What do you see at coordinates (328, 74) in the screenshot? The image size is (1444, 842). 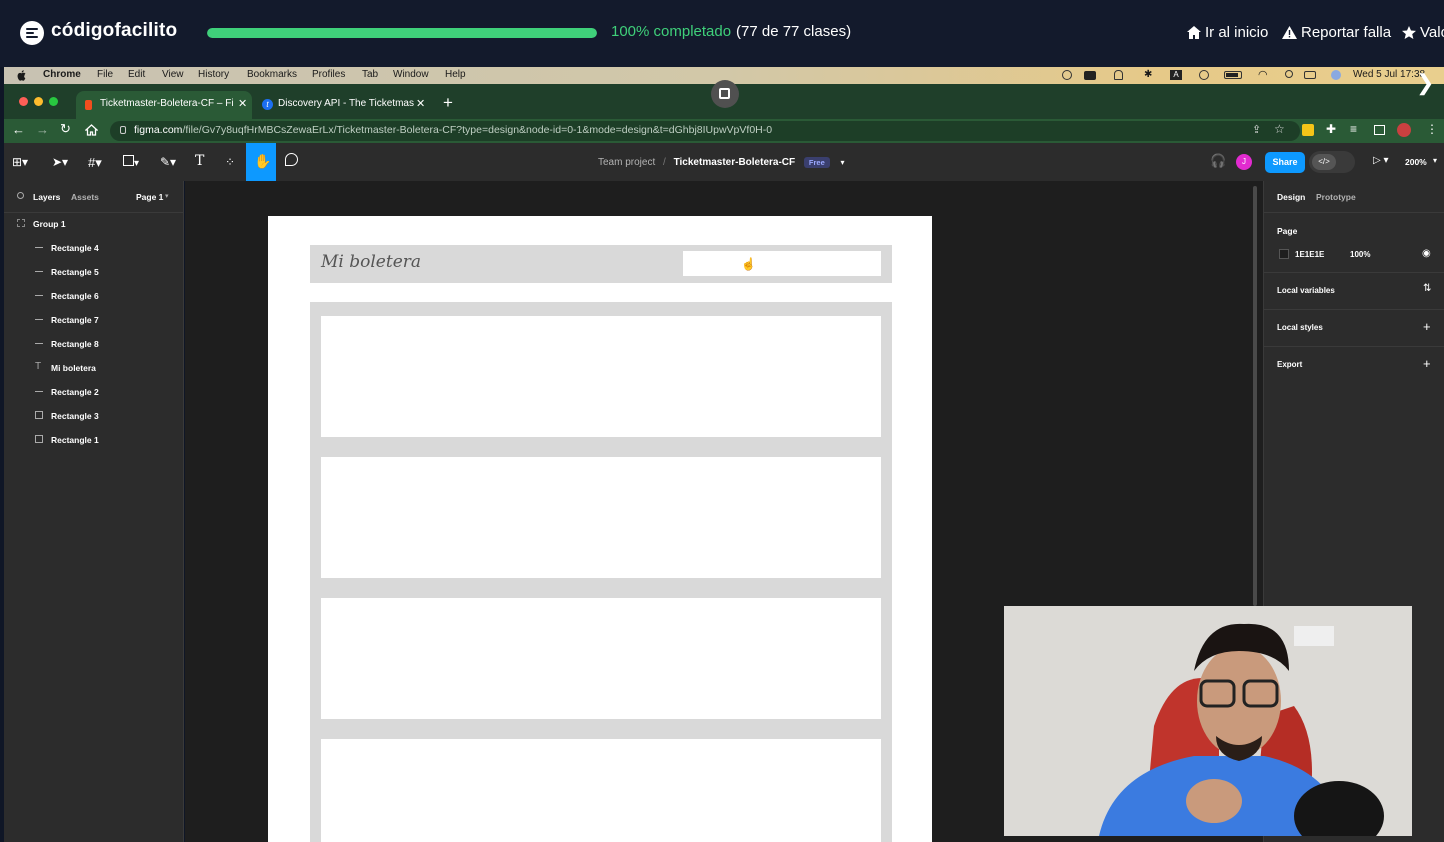 I see `menu-profiles: Profiles` at bounding box center [328, 74].